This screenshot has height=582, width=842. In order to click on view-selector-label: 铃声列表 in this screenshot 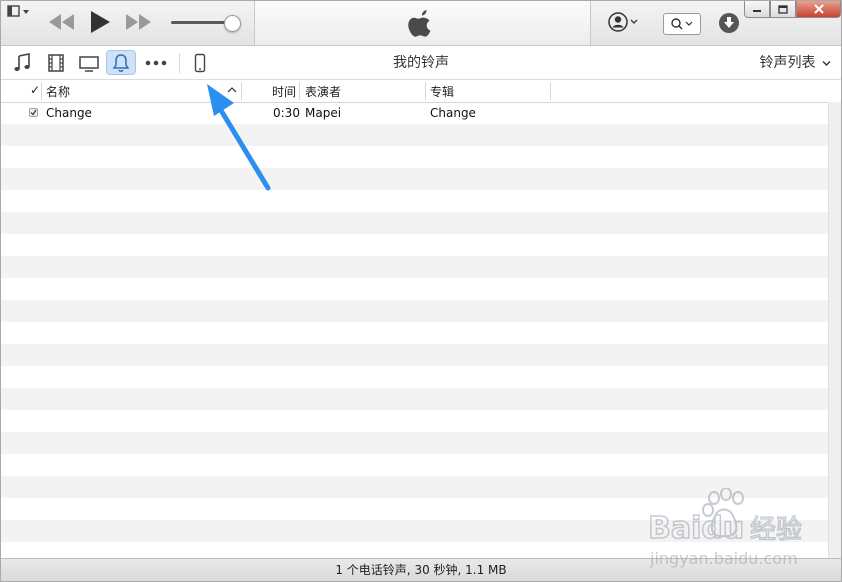, I will do `click(787, 63)`.